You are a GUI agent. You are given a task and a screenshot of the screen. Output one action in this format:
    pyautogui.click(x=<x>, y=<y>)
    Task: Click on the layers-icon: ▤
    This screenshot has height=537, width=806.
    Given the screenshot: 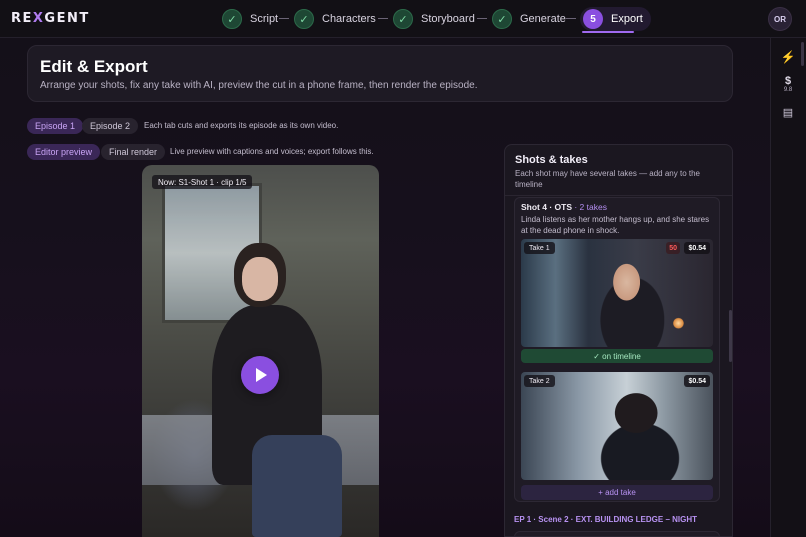 What is the action you would take?
    pyautogui.click(x=788, y=112)
    